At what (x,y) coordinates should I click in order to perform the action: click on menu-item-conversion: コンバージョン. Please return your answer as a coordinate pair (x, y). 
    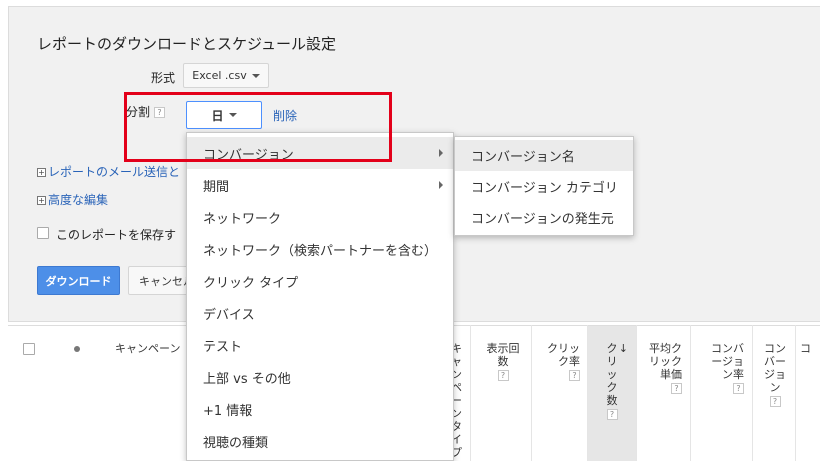
    Looking at the image, I should click on (320, 153).